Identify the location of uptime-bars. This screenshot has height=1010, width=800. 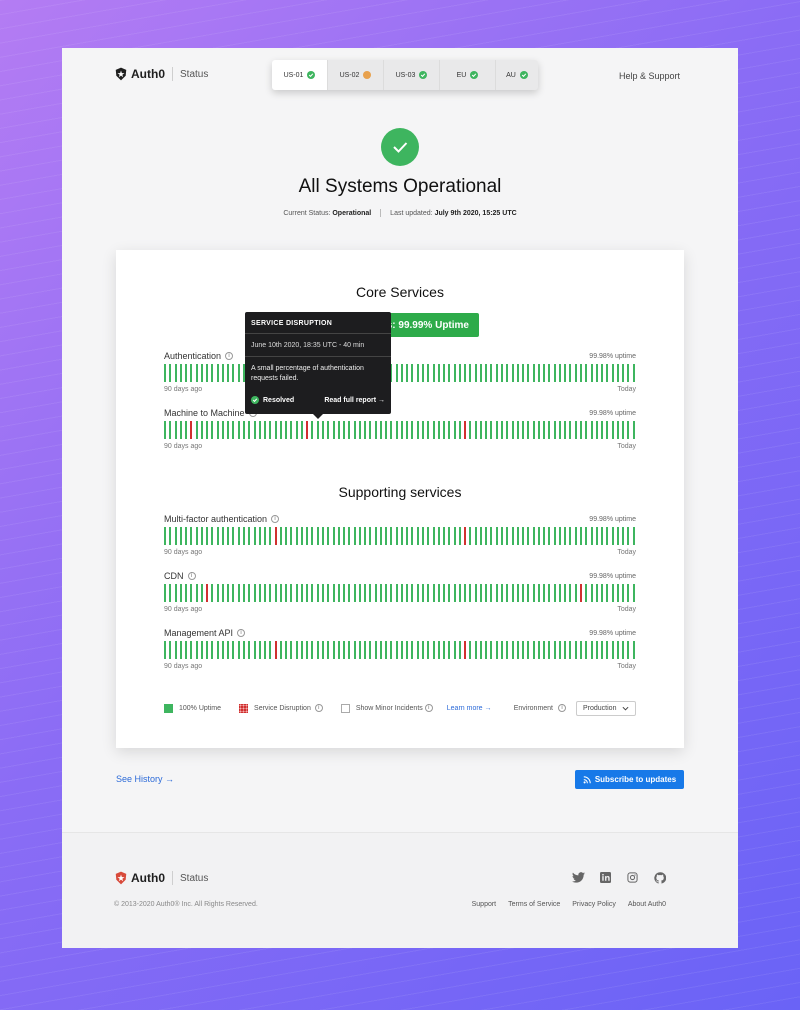
(400, 650).